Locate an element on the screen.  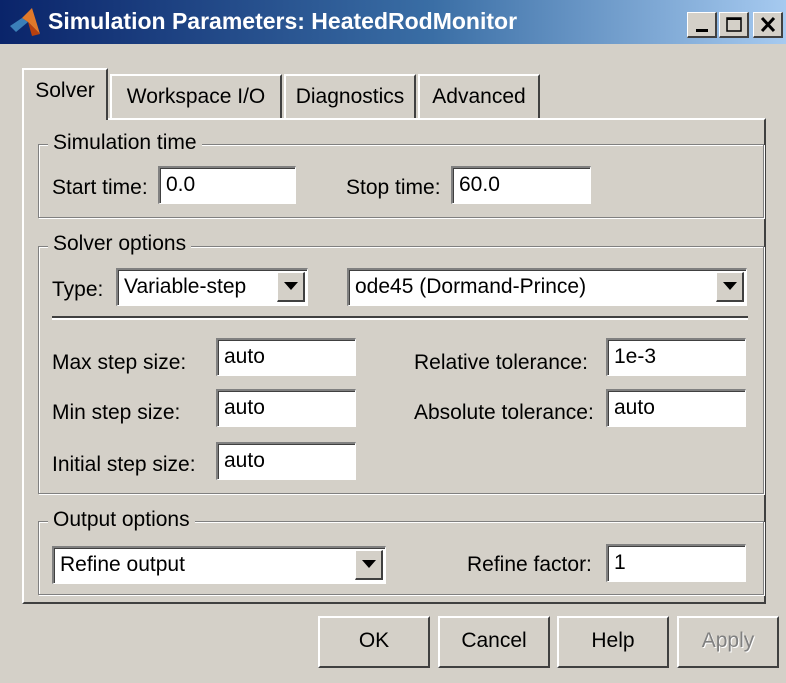
stop-time-field: 60.0 is located at coordinates (521, 185).